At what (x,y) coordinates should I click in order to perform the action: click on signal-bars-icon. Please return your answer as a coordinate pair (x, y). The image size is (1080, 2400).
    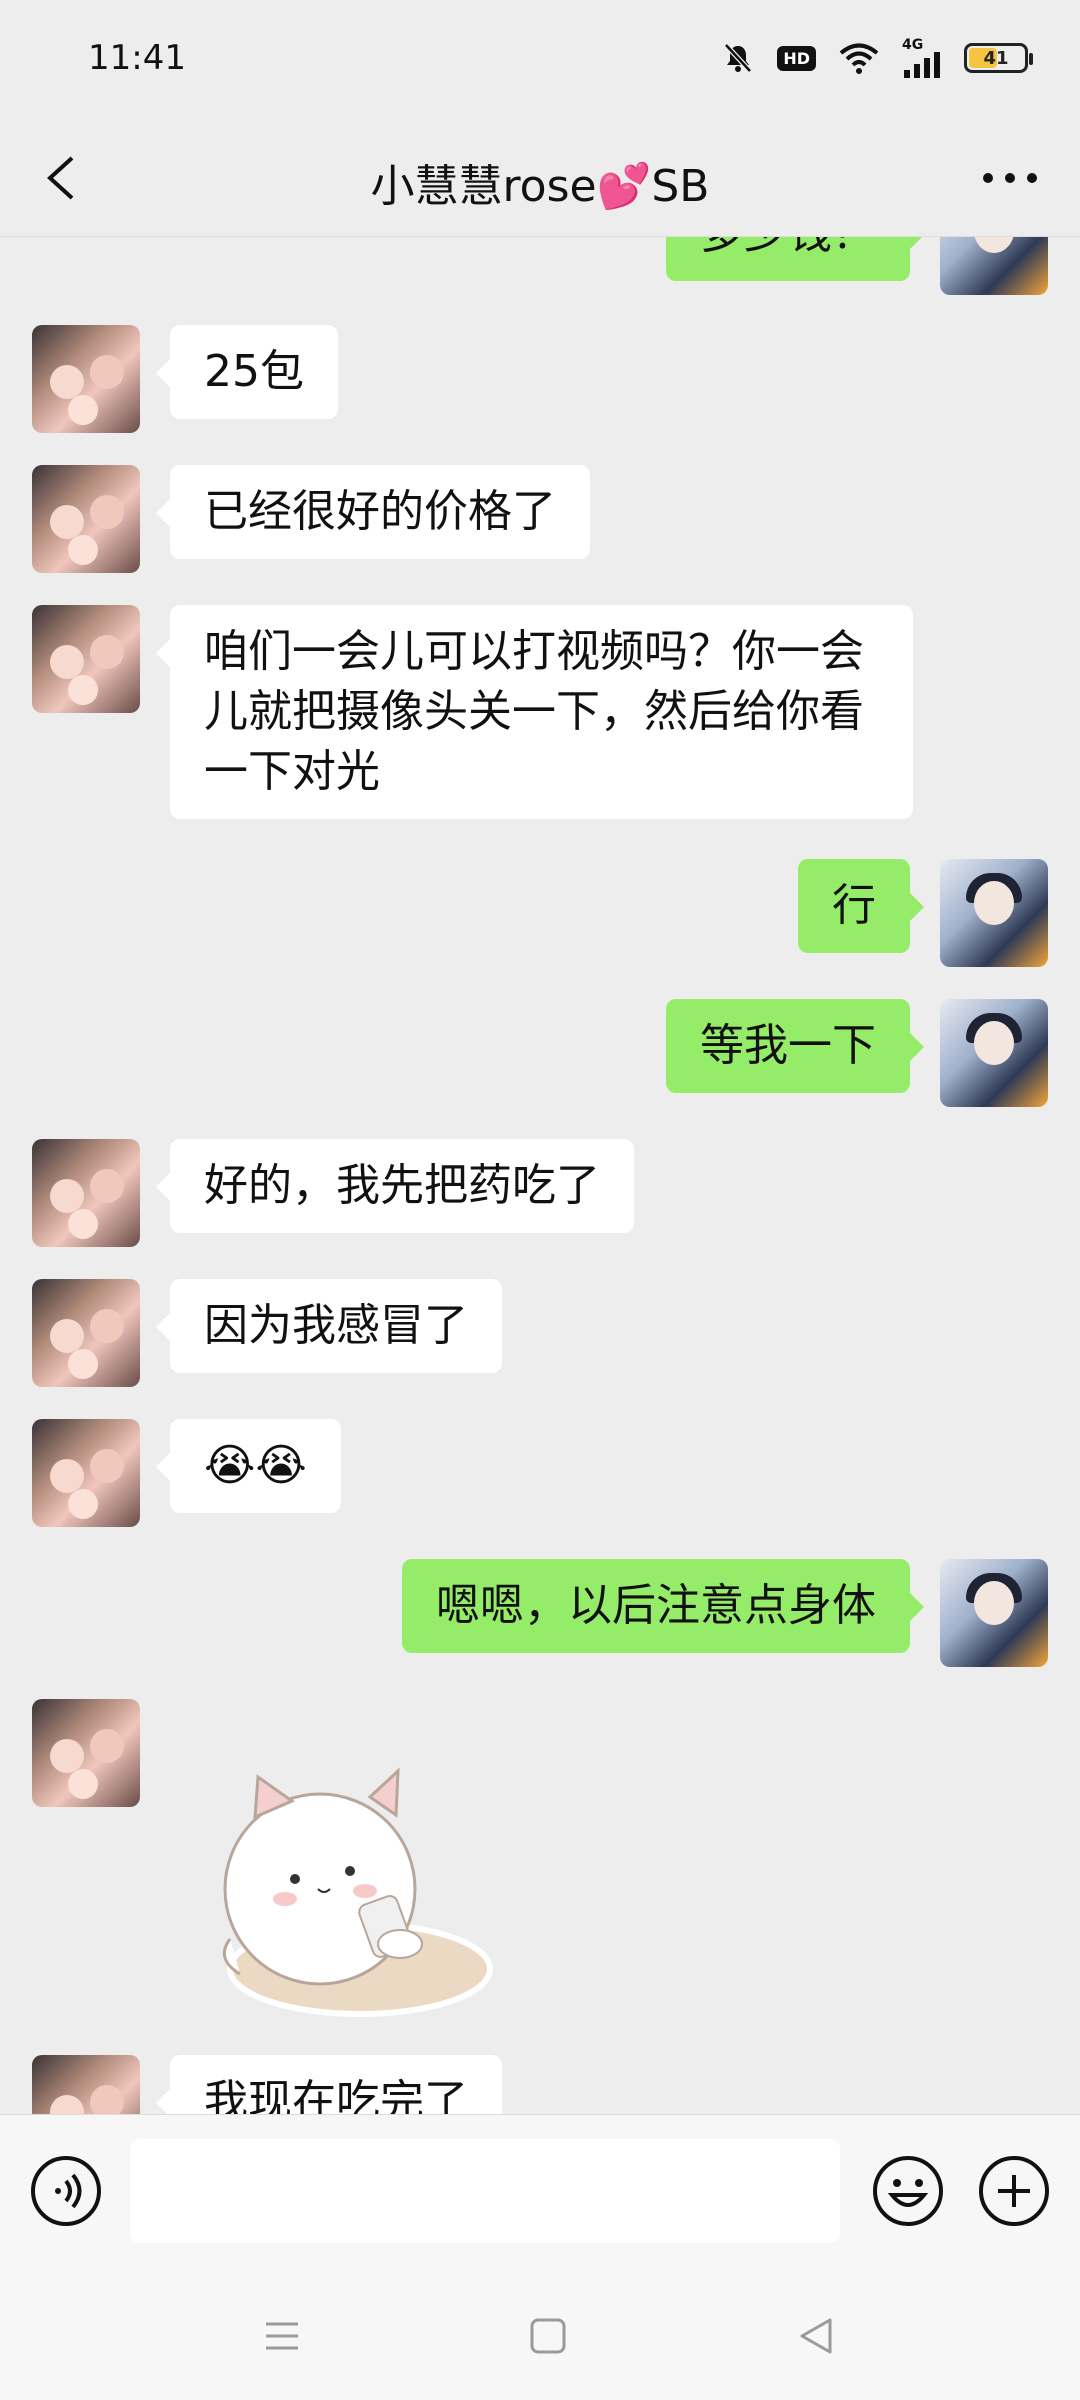
    Looking at the image, I should click on (922, 65).